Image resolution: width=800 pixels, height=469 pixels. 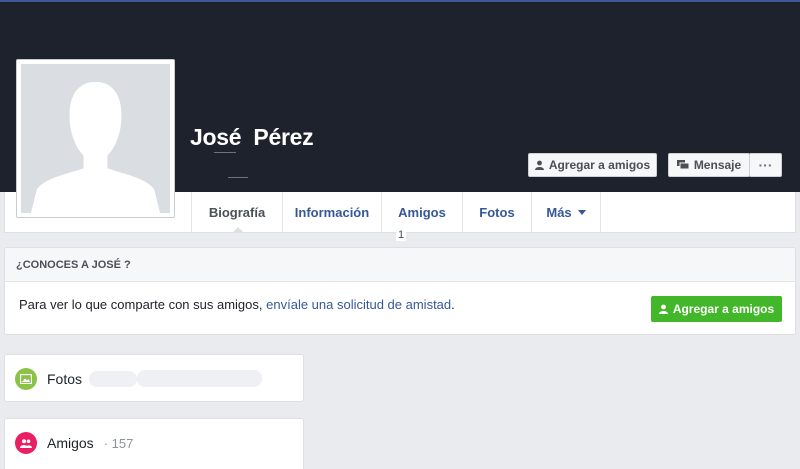 I want to click on message-button: Mensaje, so click(x=709, y=165).